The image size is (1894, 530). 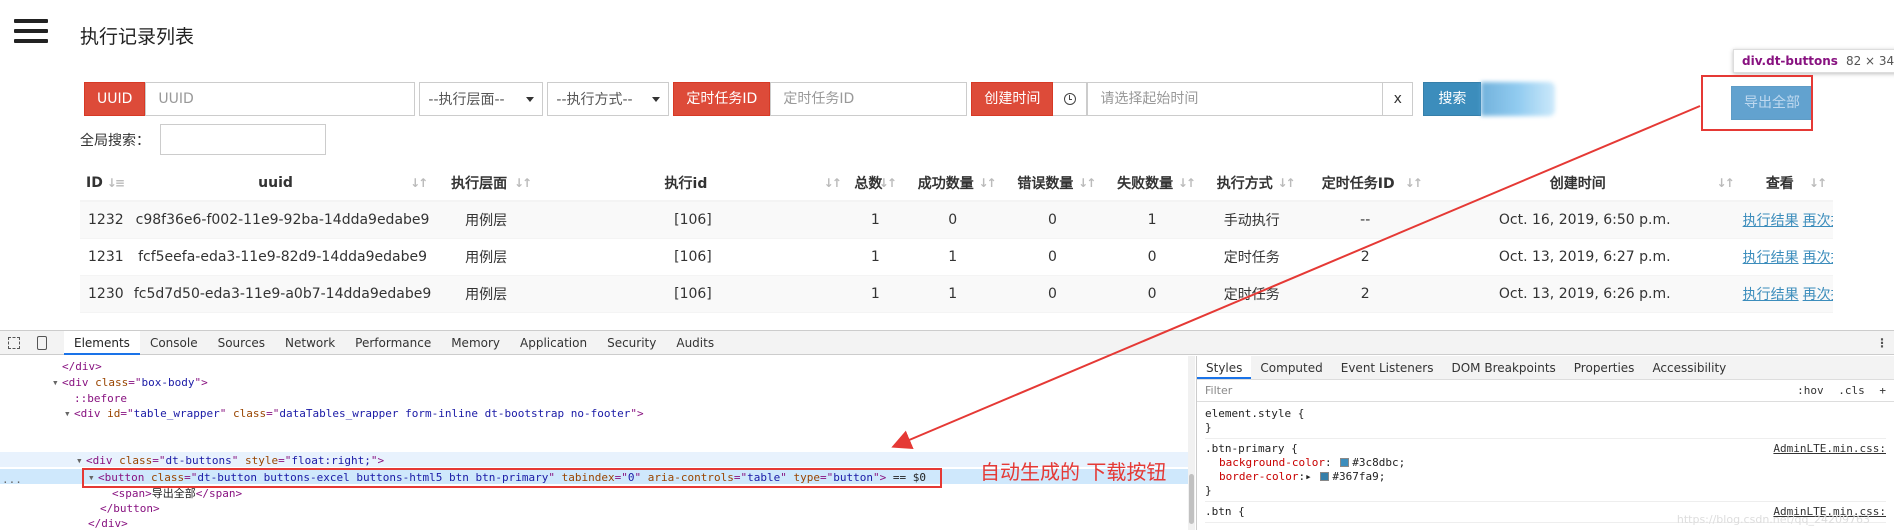 I want to click on tab-accessibility: Accessibility, so click(x=1689, y=367).